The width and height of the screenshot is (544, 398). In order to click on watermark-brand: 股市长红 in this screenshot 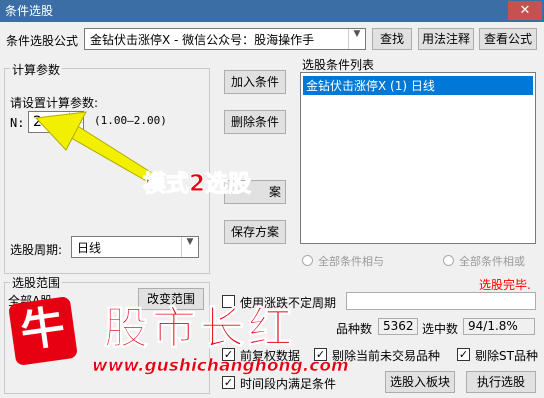, I will do `click(200, 329)`.